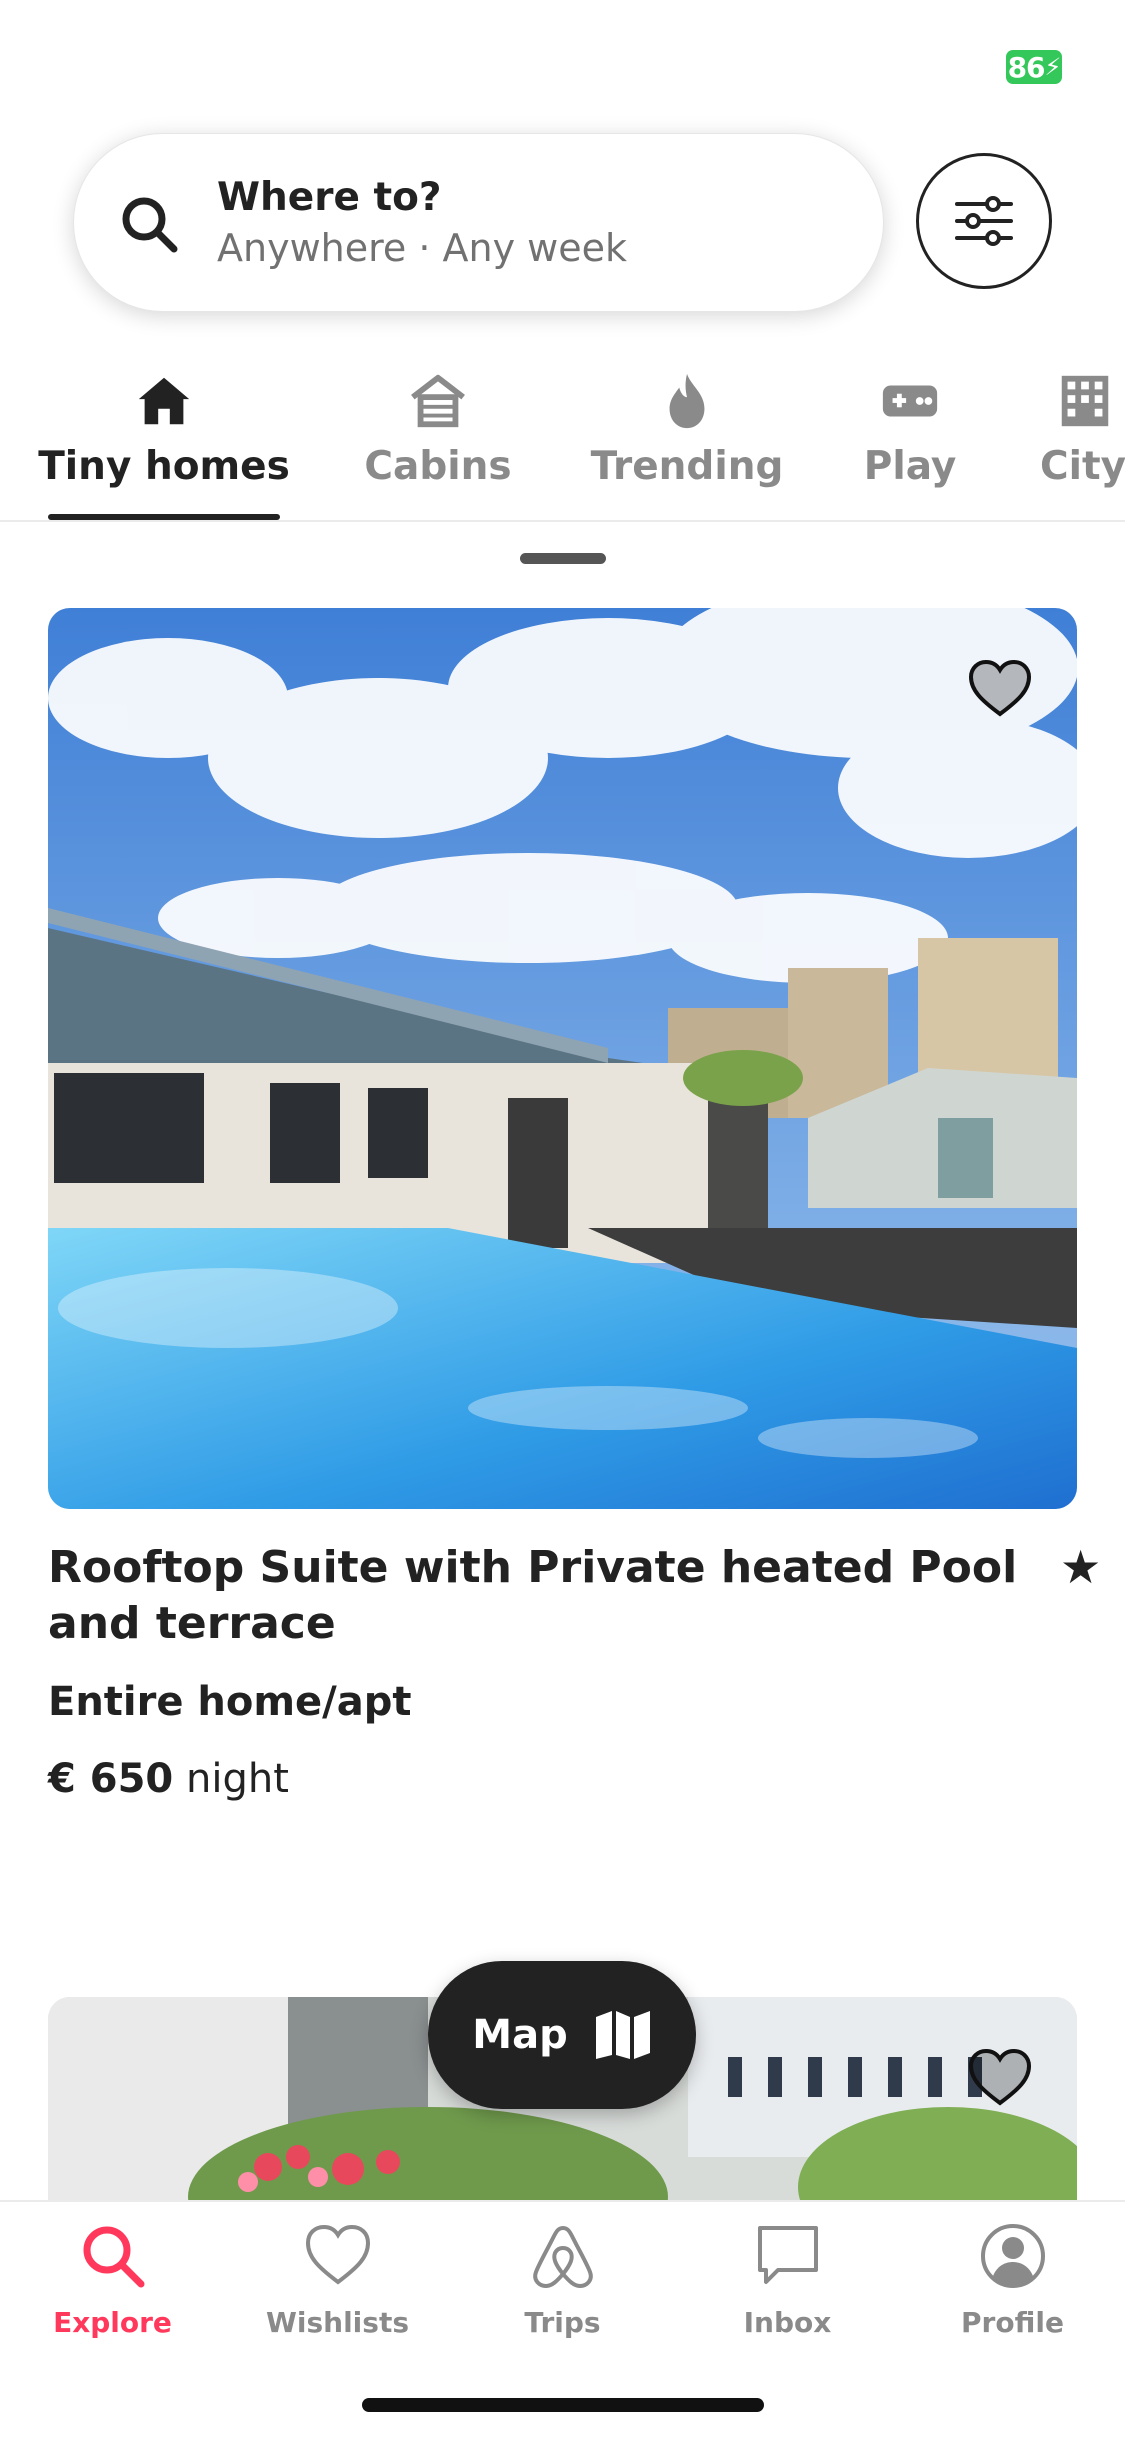 This screenshot has height=2438, width=1125. What do you see at coordinates (478, 222) in the screenshot?
I see `search-bar` at bounding box center [478, 222].